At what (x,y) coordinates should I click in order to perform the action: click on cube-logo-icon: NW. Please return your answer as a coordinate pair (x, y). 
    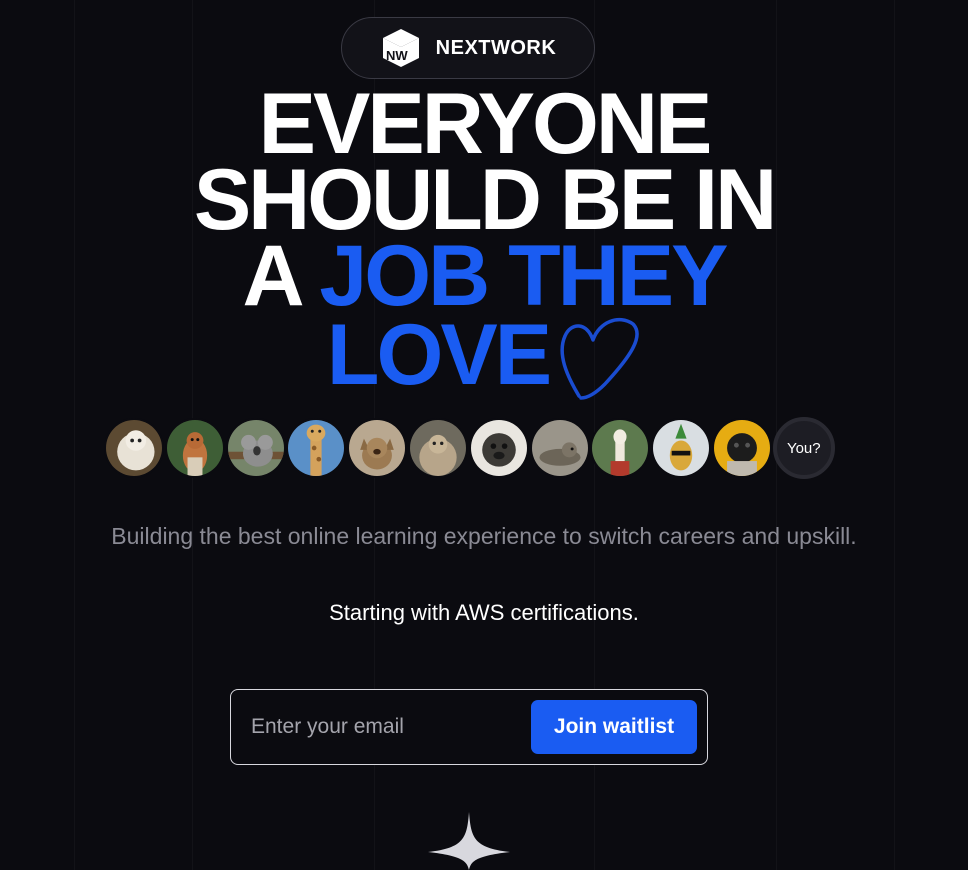
    Looking at the image, I should click on (400, 48).